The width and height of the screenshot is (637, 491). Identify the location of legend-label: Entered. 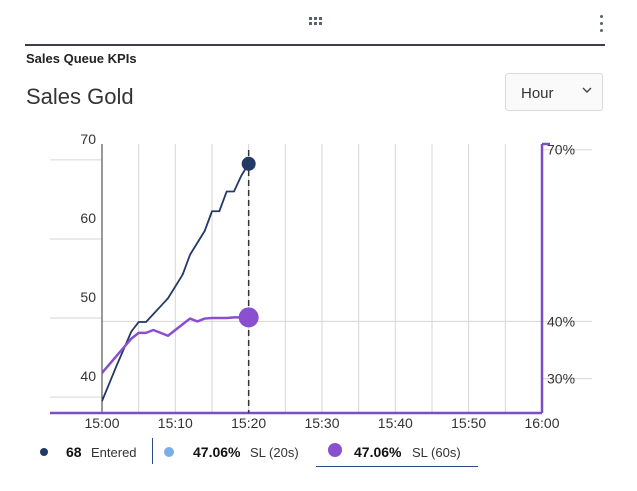
(114, 452).